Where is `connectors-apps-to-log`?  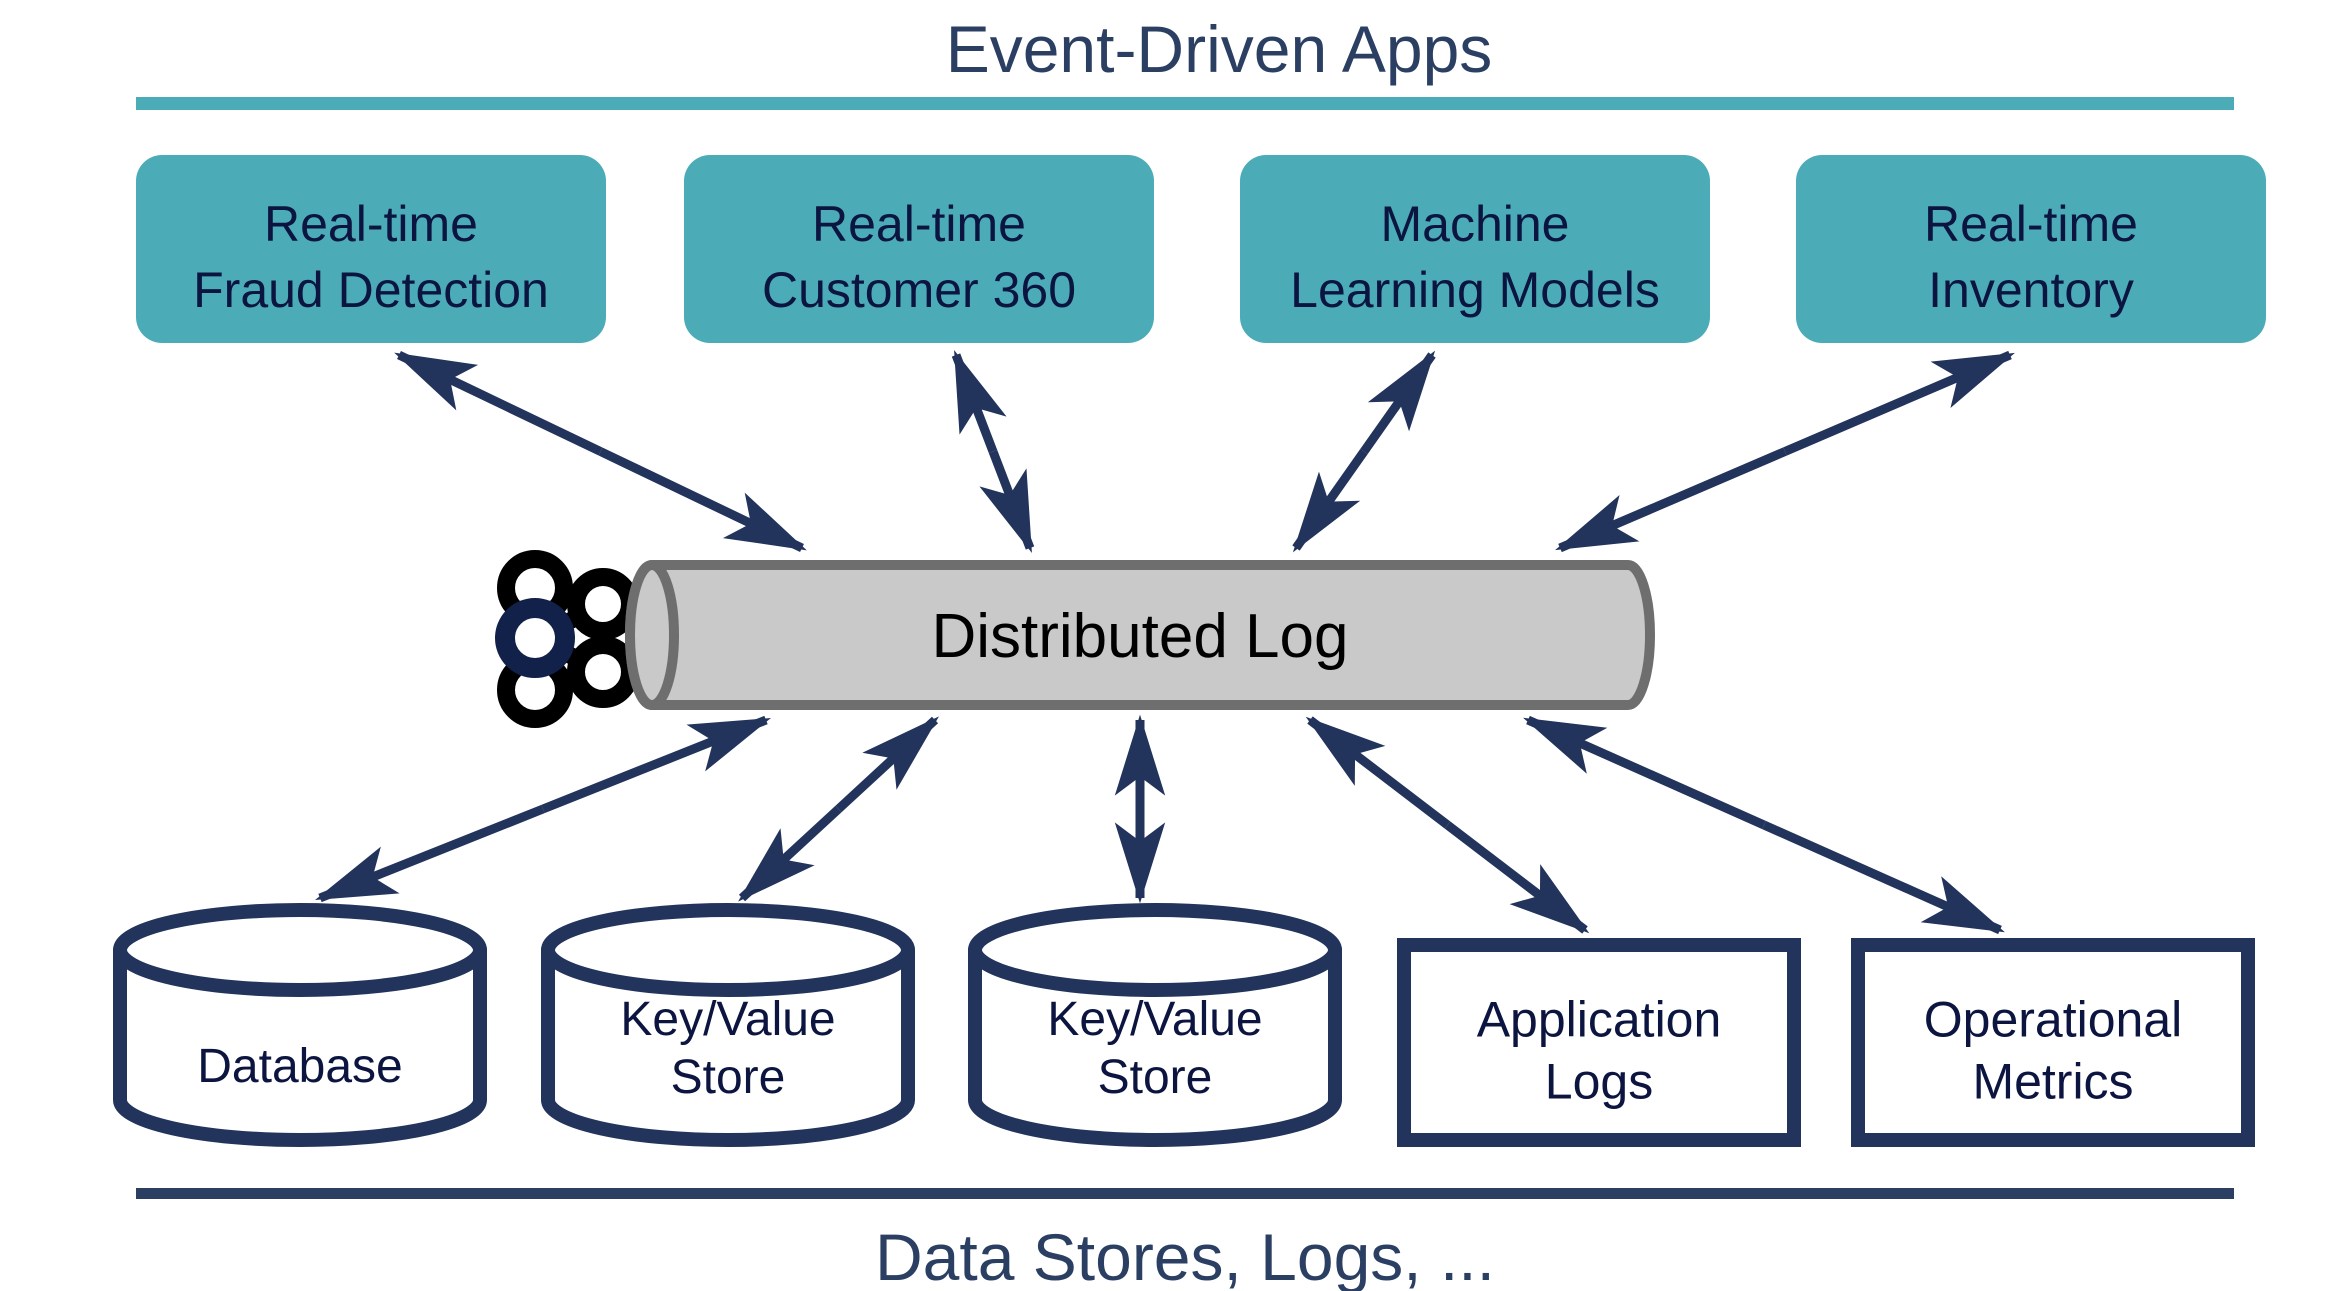
connectors-apps-to-log is located at coordinates (1204, 451).